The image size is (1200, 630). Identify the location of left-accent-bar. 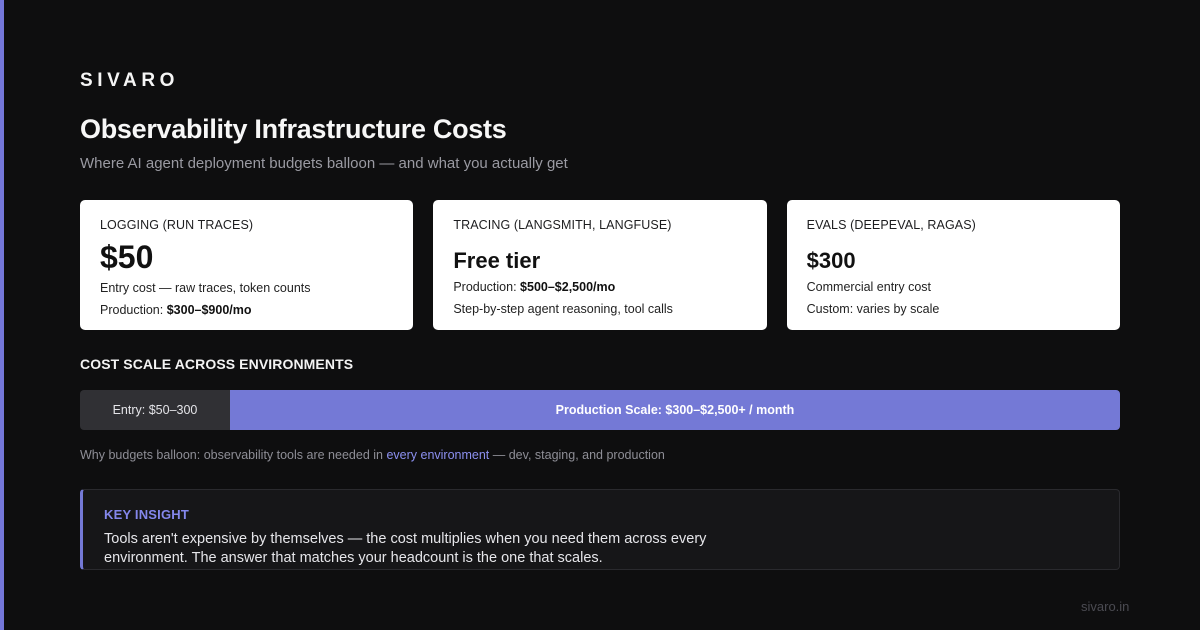
(2, 315).